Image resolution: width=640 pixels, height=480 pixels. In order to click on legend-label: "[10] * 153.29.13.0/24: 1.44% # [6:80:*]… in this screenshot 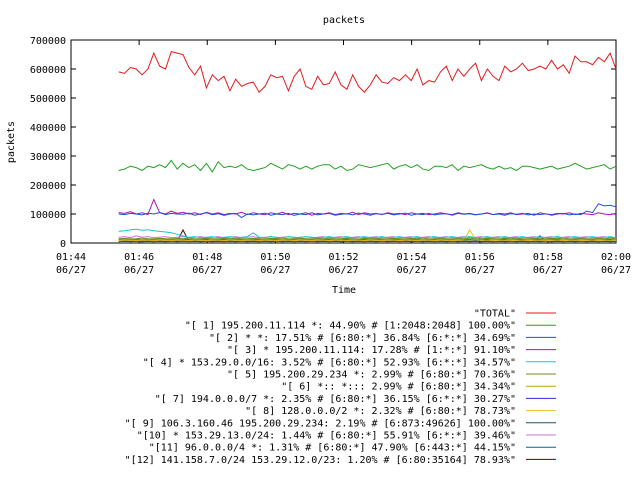, I will do `click(326, 436)`.